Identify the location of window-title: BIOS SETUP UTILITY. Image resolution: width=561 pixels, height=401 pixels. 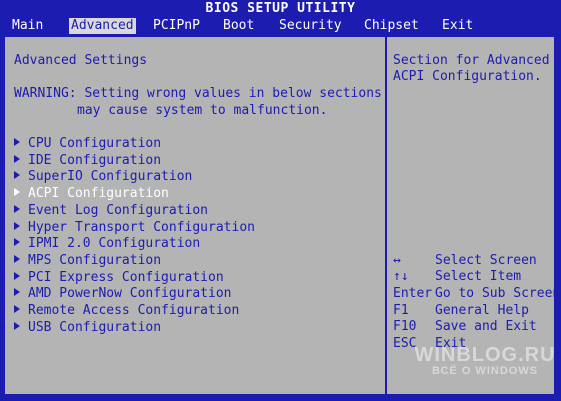
(280, 8).